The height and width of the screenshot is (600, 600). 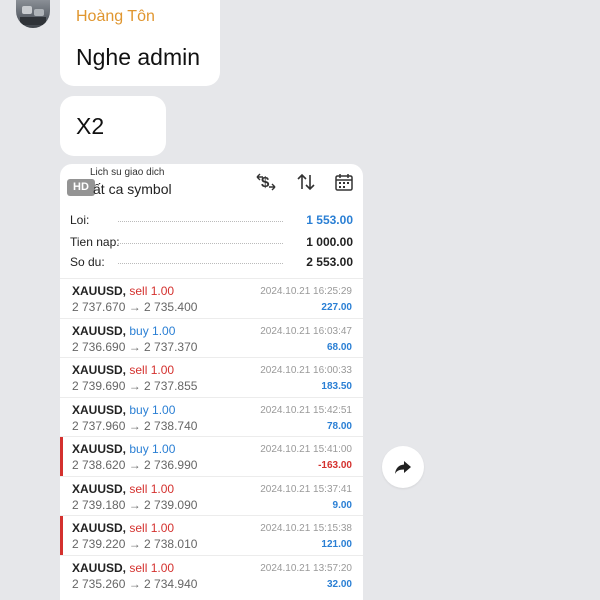 What do you see at coordinates (329, 262) in the screenshot?
I see `summary-value: 2 553.00` at bounding box center [329, 262].